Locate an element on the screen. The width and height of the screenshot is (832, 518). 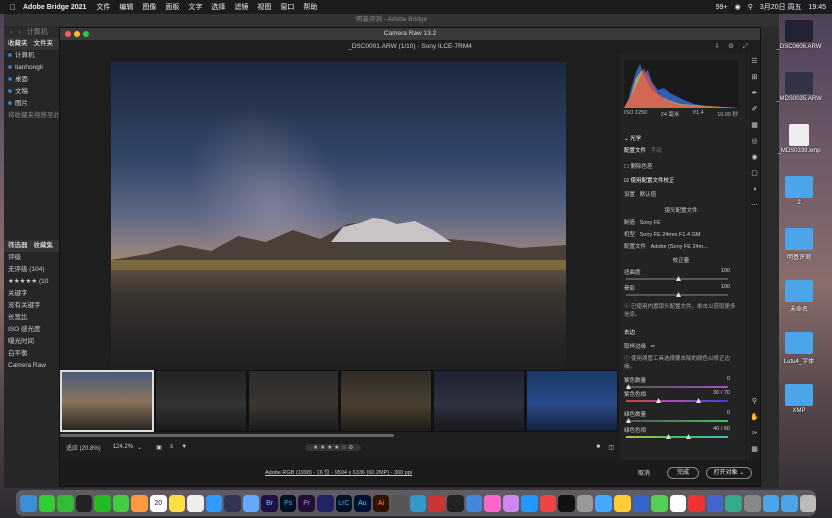
desktop-folder-review: 明基评测 is located at coordinates (799, 244).